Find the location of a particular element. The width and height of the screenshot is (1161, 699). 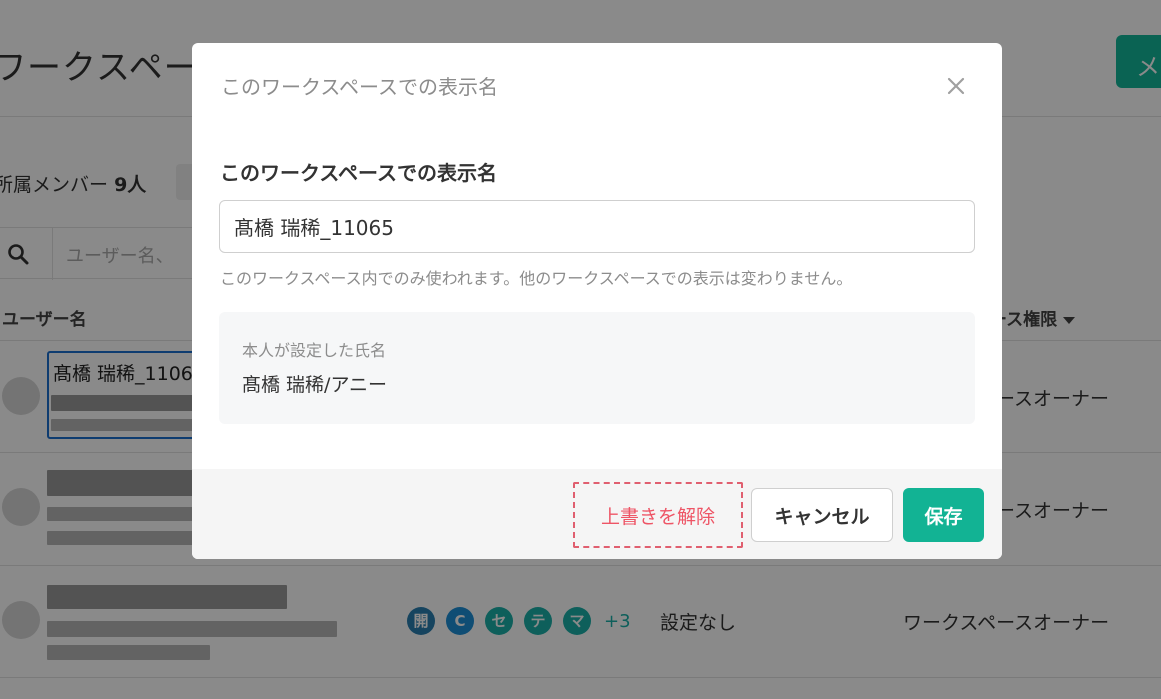

dialog-footer: 上書きを解除 キャンセル 保存 is located at coordinates (597, 514).